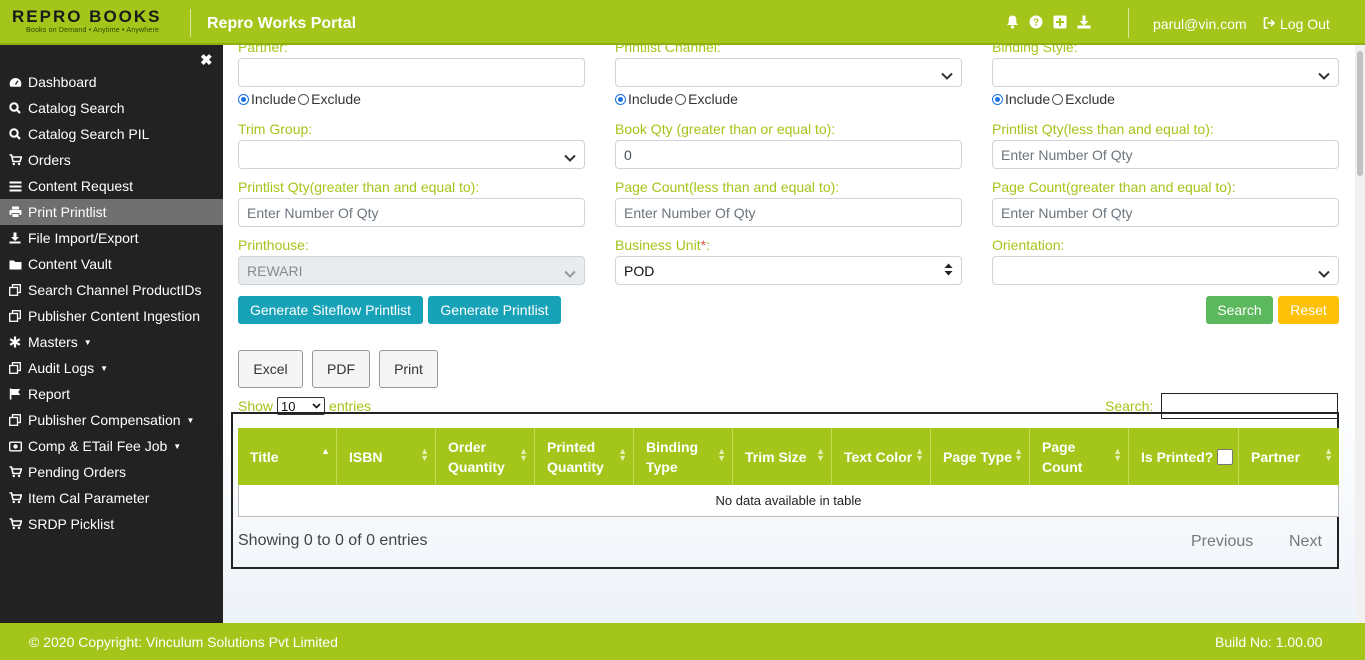  What do you see at coordinates (330, 310) in the screenshot?
I see `generate-siteflow-printlist-button: Generate Siteflow Printlist` at bounding box center [330, 310].